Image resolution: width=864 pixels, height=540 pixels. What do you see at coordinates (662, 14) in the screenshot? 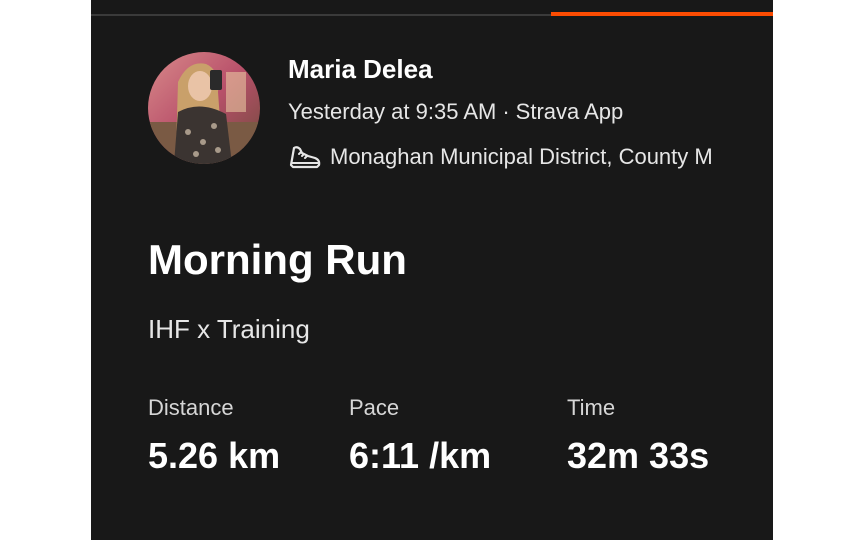
I see `active-tab-indicator` at bounding box center [662, 14].